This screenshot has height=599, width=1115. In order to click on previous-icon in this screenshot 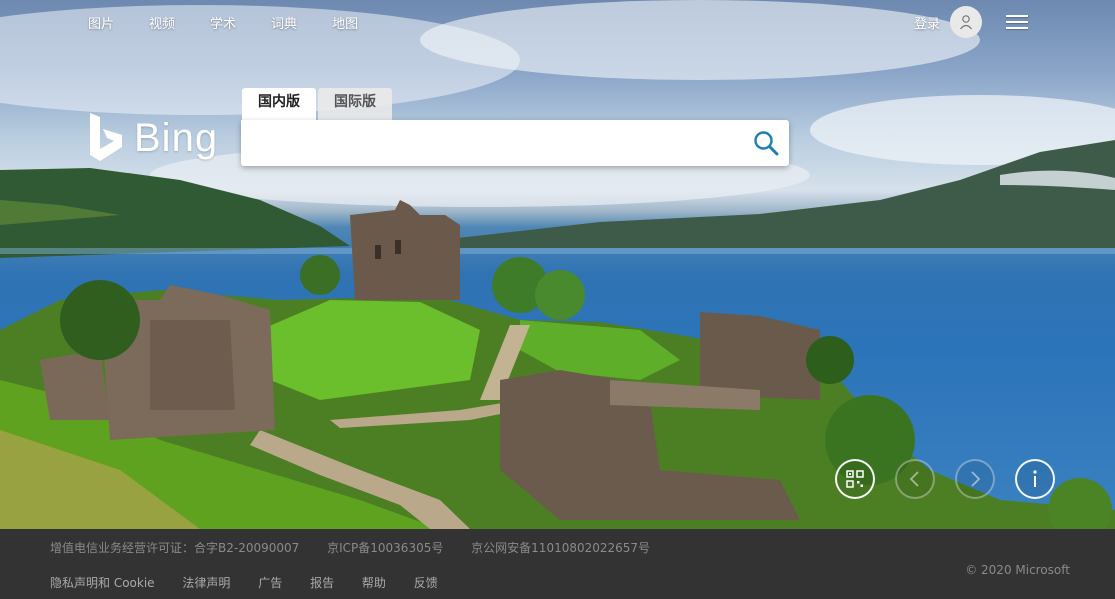, I will do `click(914, 479)`.